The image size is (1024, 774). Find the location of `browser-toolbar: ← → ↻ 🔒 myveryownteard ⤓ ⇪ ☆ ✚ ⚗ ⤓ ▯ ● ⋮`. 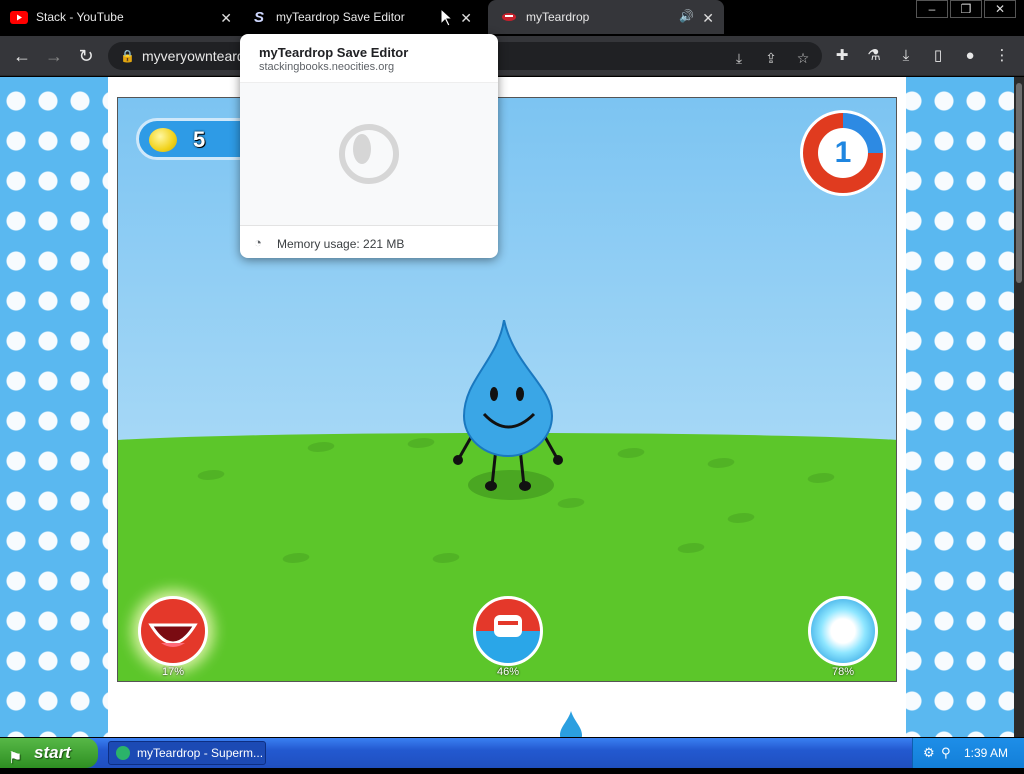

browser-toolbar: ← → ↻ 🔒 myveryownteard ⤓ ⇪ ☆ ✚ ⚗ ⤓ ▯ ● ⋮ is located at coordinates (512, 56).